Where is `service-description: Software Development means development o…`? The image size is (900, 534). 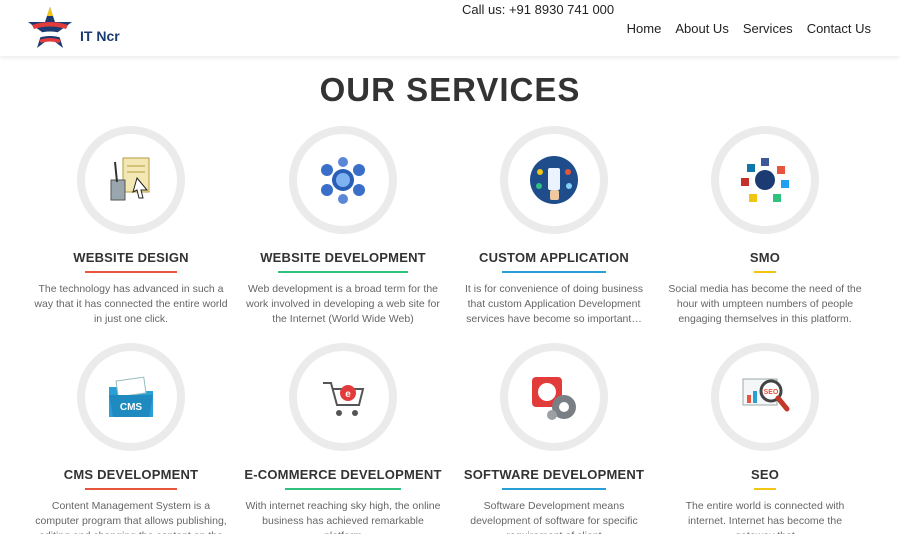 service-description: Software Development means development o… is located at coordinates (554, 517).